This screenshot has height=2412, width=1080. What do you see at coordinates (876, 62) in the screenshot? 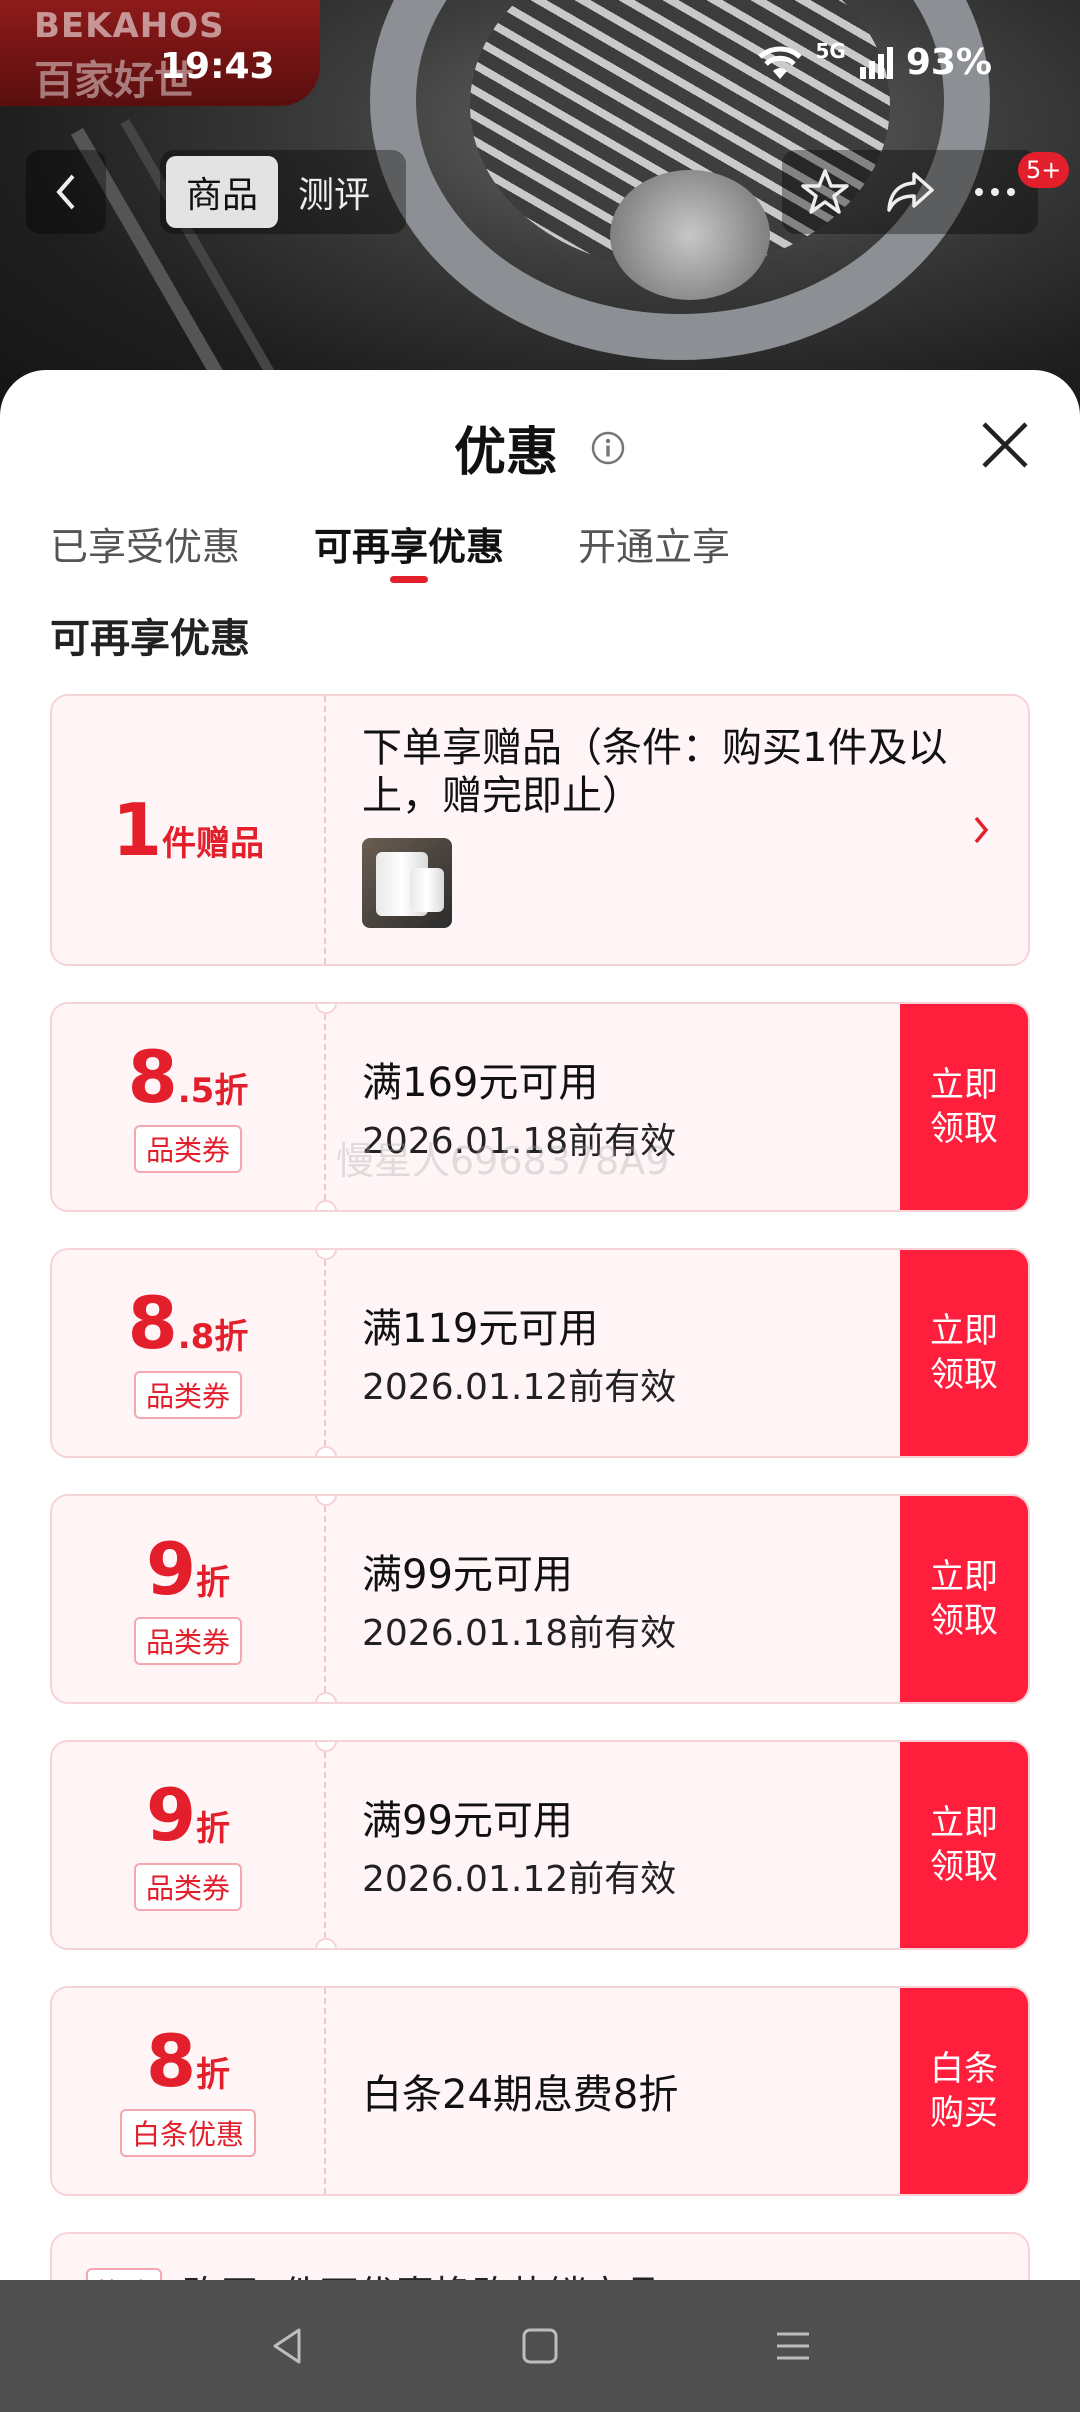
I see `signal-icon` at bounding box center [876, 62].